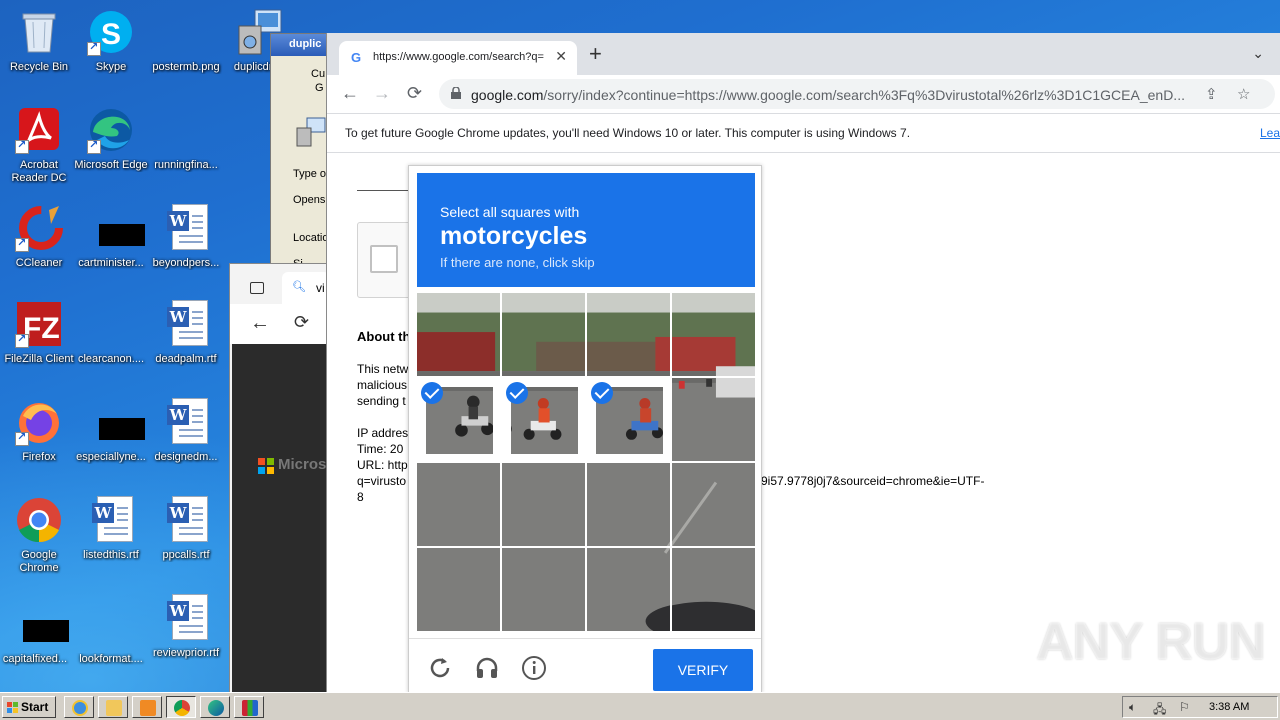  What do you see at coordinates (39, 538) in the screenshot?
I see `desktop-icon-google-chrome: Google Chrome` at bounding box center [39, 538].